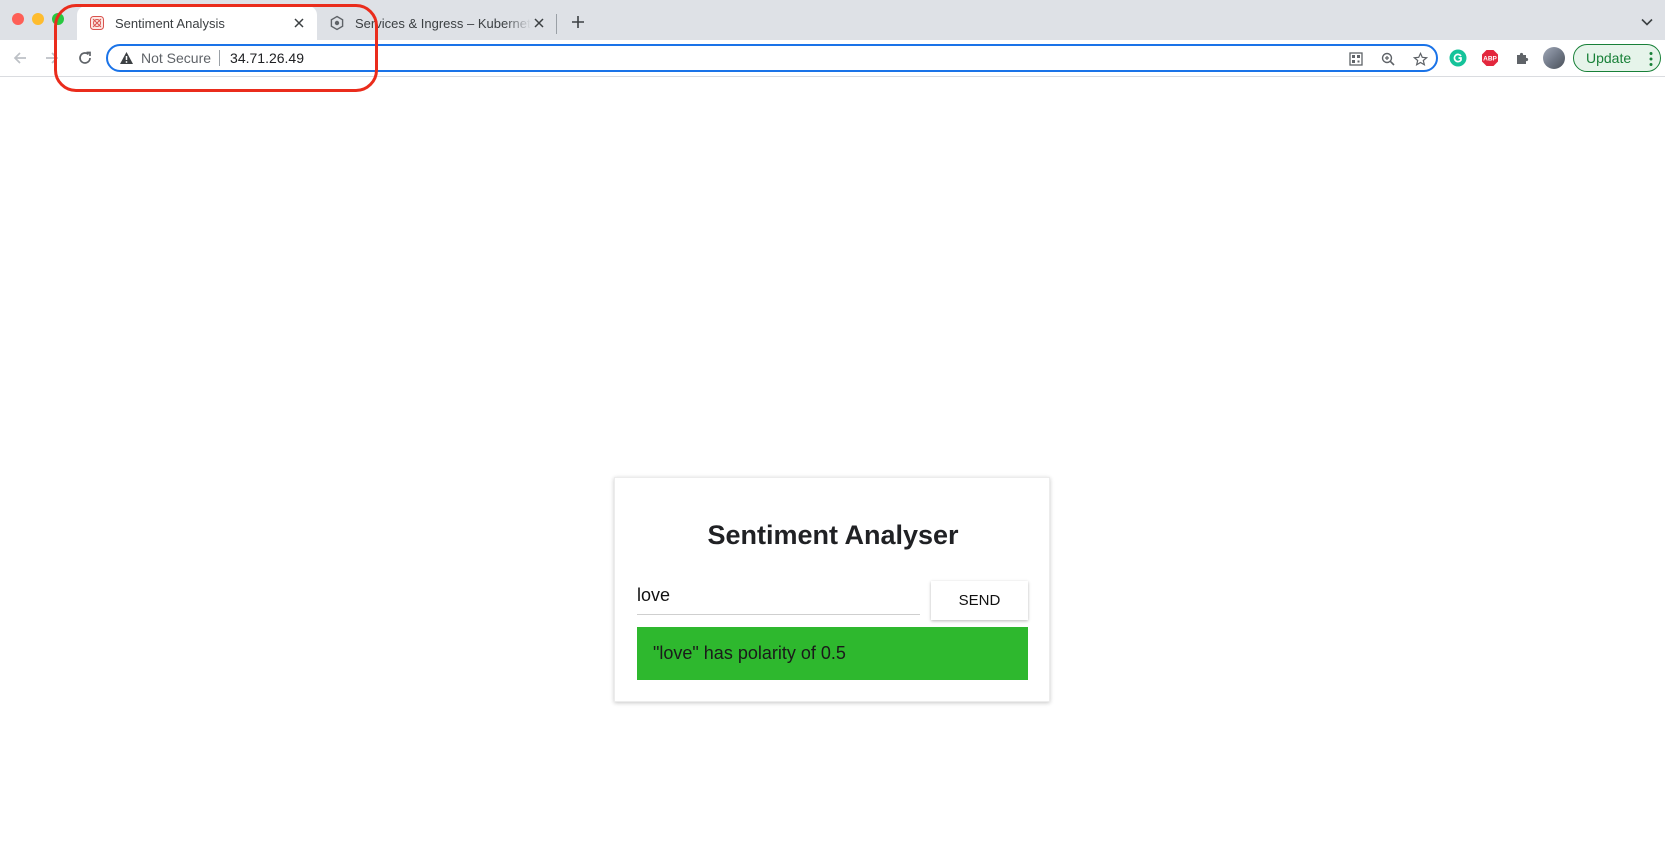 Image resolution: width=1665 pixels, height=845 pixels. I want to click on window-close-button, so click(18, 19).